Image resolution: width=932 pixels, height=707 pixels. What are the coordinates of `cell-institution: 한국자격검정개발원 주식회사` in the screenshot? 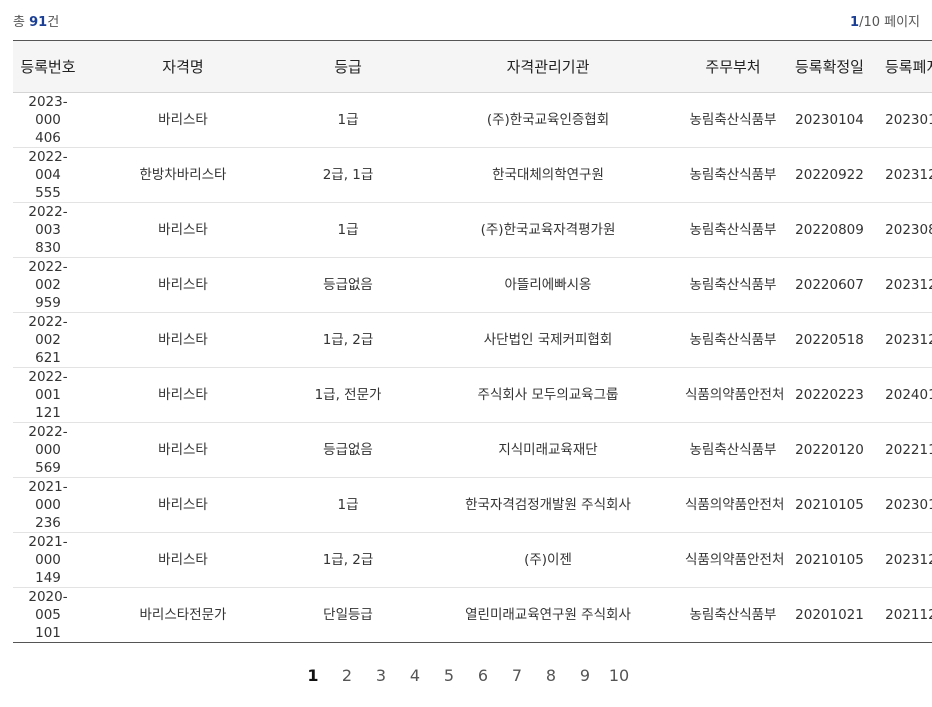 It's located at (548, 505).